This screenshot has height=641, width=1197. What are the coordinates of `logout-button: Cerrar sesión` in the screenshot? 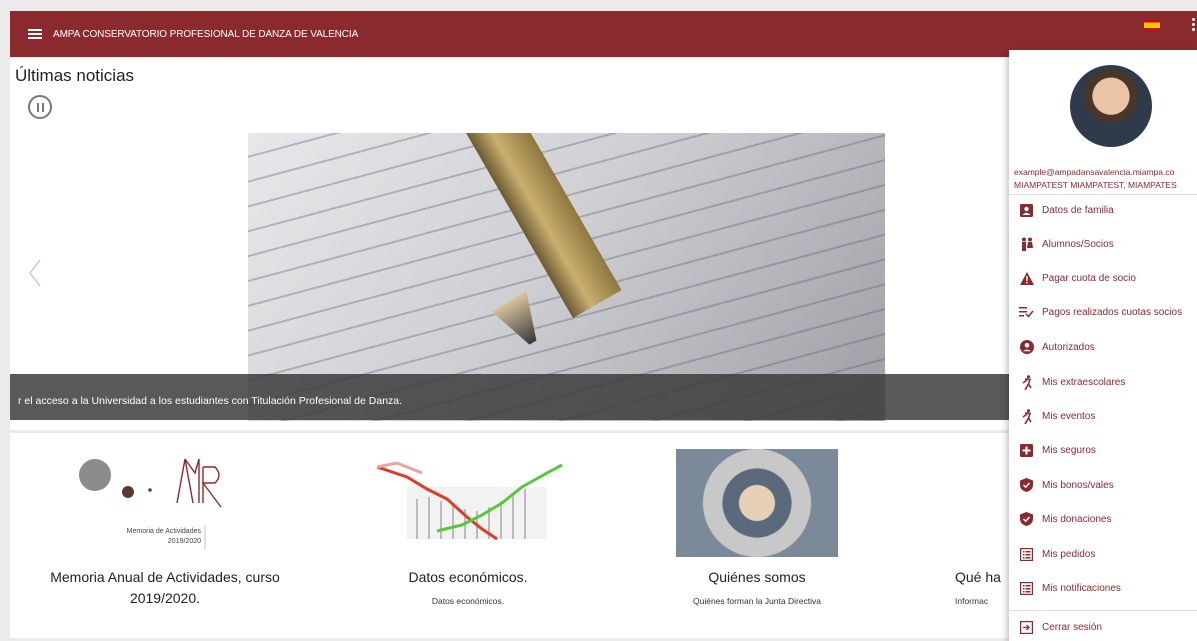 It's located at (1060, 627).